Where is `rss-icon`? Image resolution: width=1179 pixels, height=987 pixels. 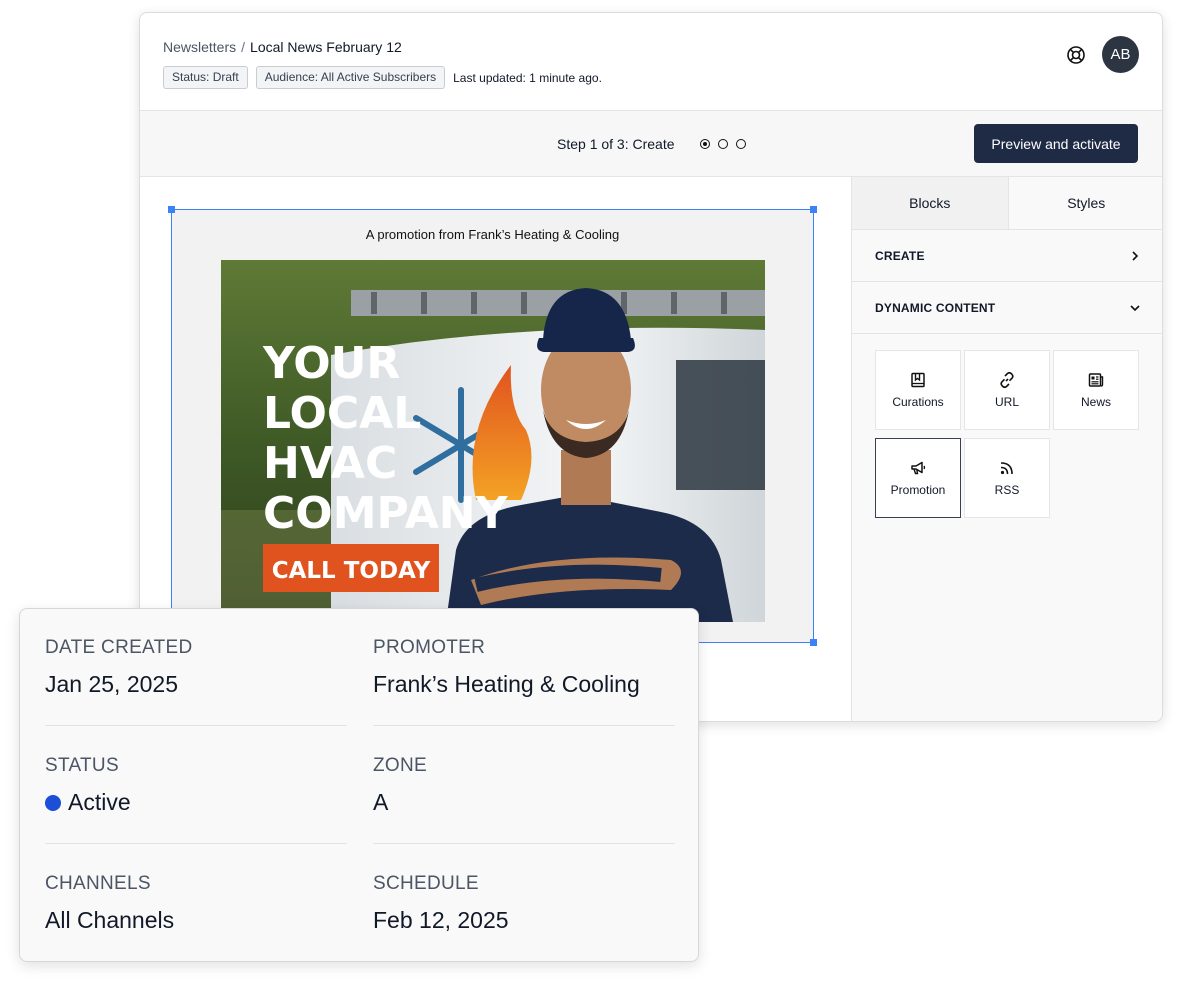
rss-icon is located at coordinates (1006, 468).